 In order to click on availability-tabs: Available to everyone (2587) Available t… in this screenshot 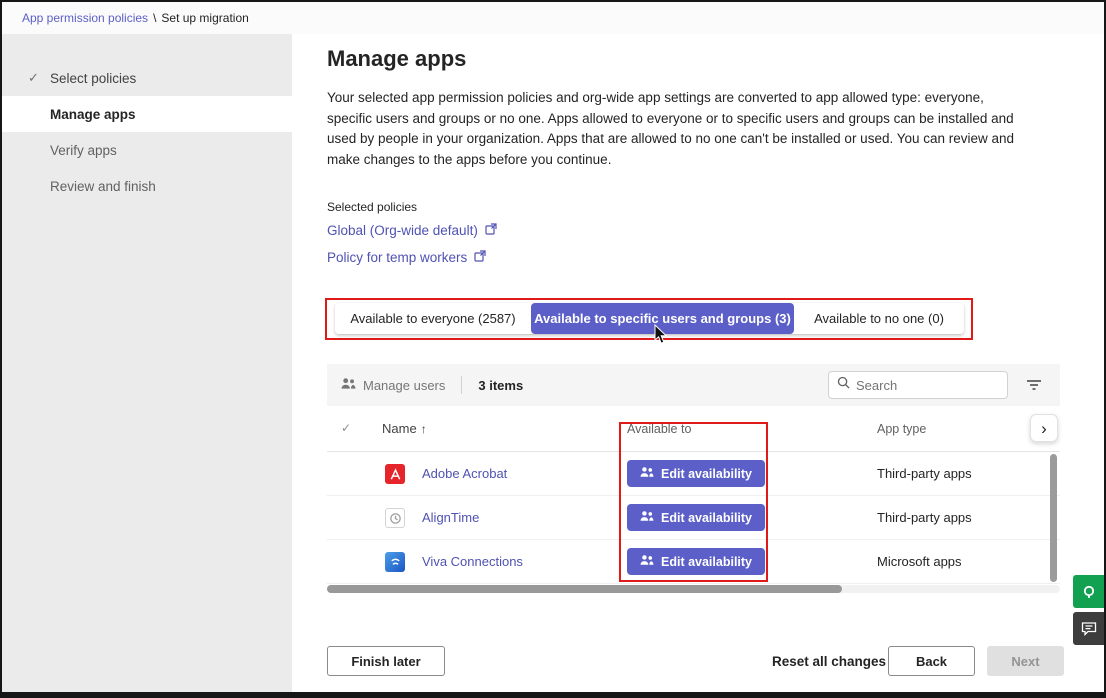, I will do `click(649, 318)`.